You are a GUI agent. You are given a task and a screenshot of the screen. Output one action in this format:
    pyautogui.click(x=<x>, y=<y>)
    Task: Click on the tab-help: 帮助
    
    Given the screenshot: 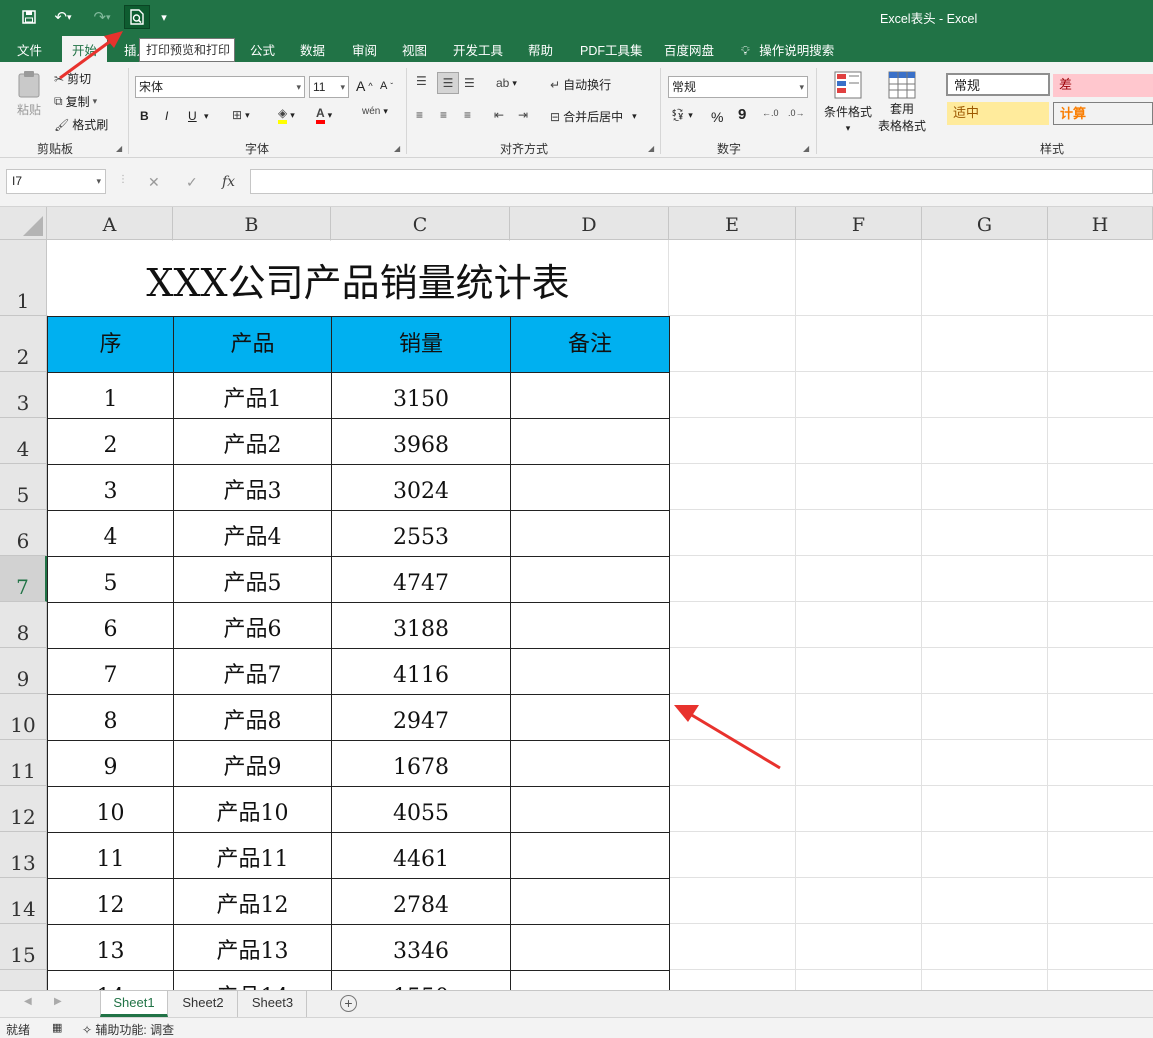 What is the action you would take?
    pyautogui.click(x=540, y=49)
    